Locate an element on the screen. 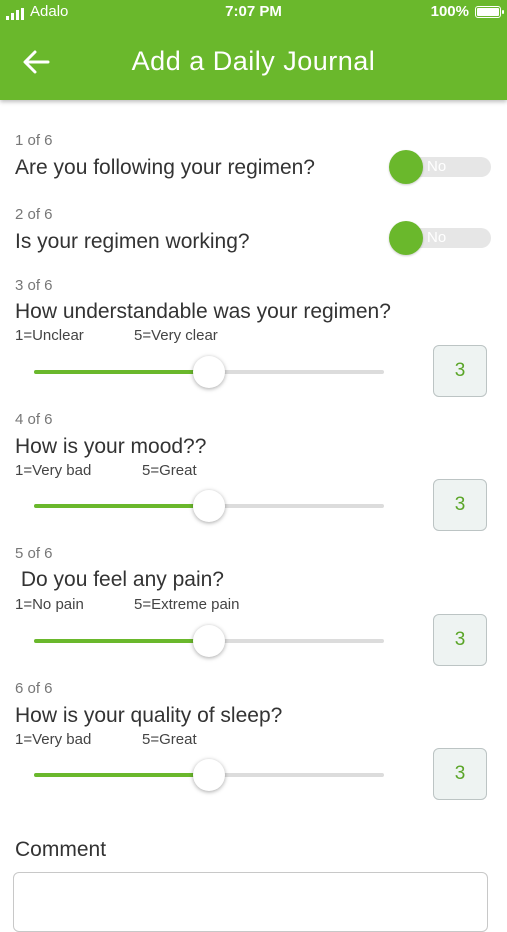 The width and height of the screenshot is (507, 932). page-title: Add a Daily Journal is located at coordinates (253, 61).